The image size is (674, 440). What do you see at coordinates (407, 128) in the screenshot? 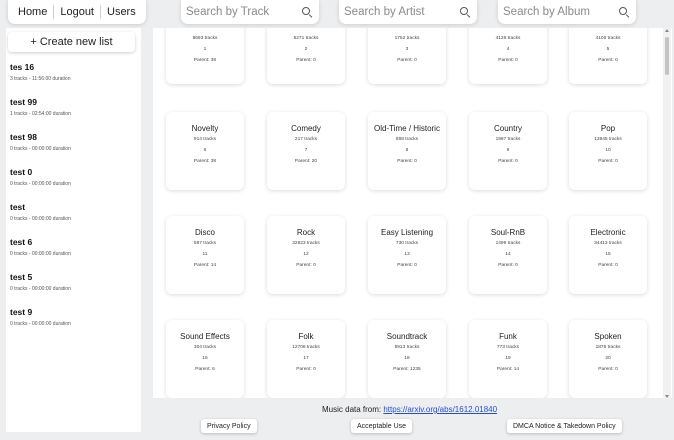
I see `genre-name: Old-Time / Historic` at bounding box center [407, 128].